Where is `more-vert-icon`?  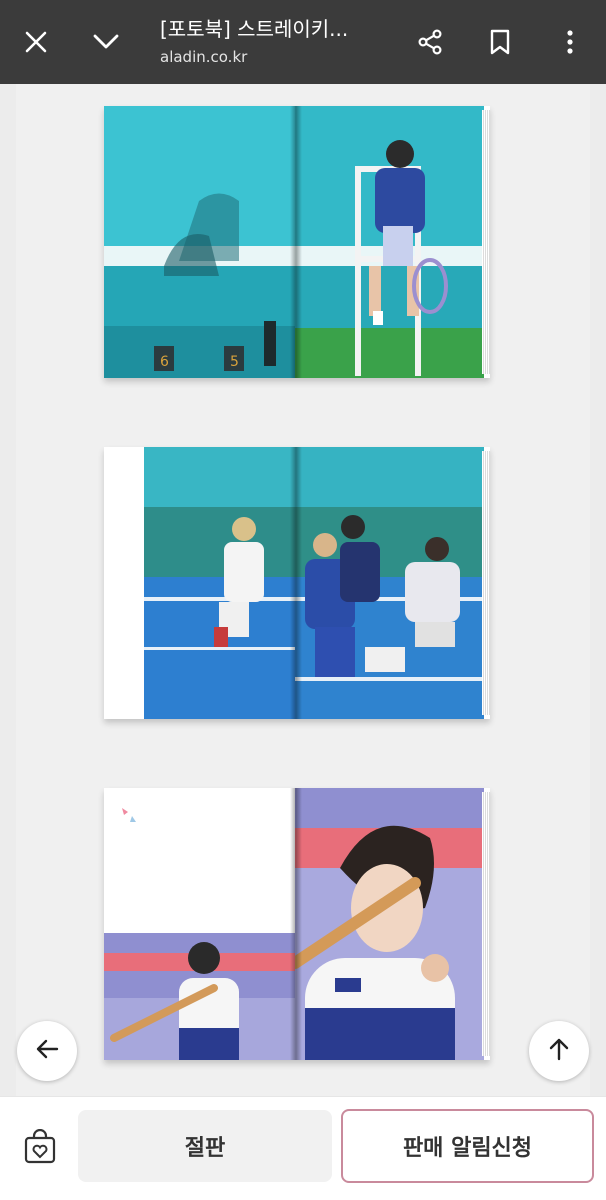
more-vert-icon is located at coordinates (570, 42).